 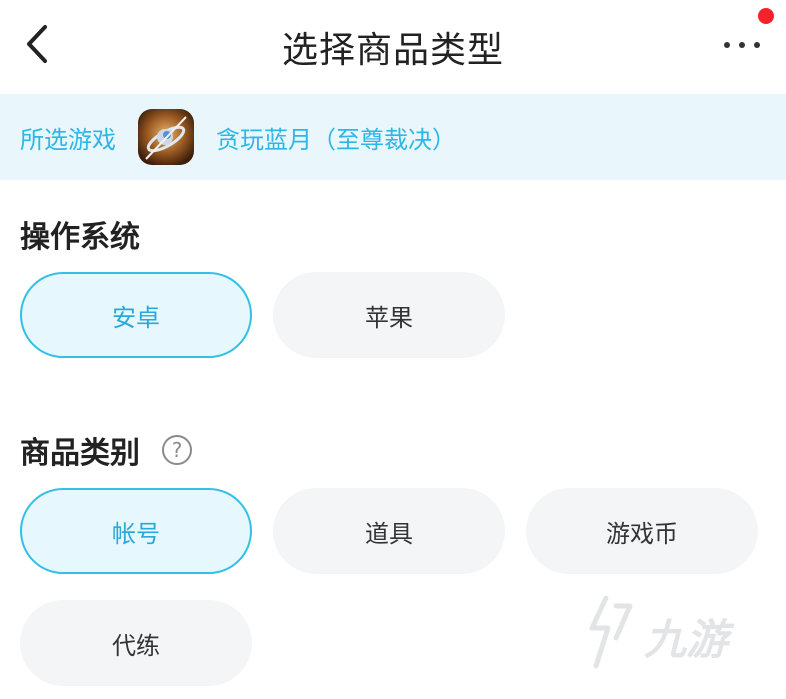 I want to click on jiuyou-watermark-logo: 九游, so click(x=671, y=633).